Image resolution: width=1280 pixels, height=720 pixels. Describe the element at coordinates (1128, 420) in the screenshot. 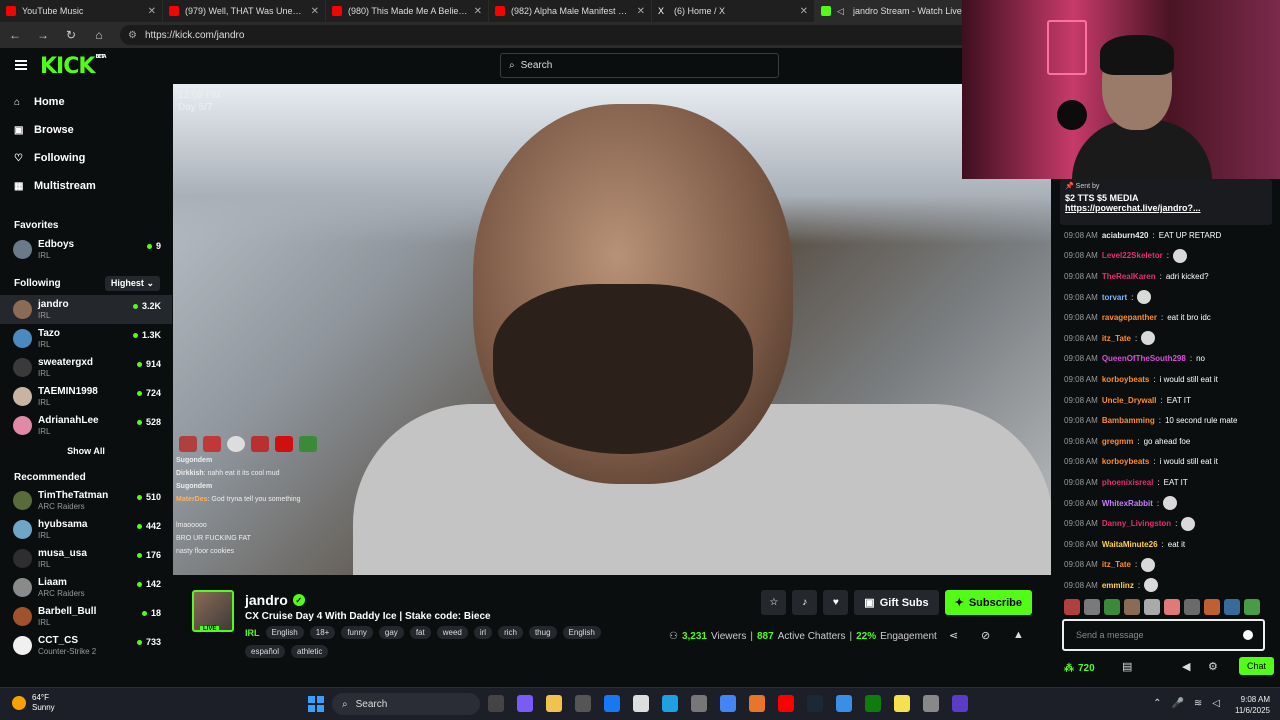

I see `message-username: Bambamming` at that location.